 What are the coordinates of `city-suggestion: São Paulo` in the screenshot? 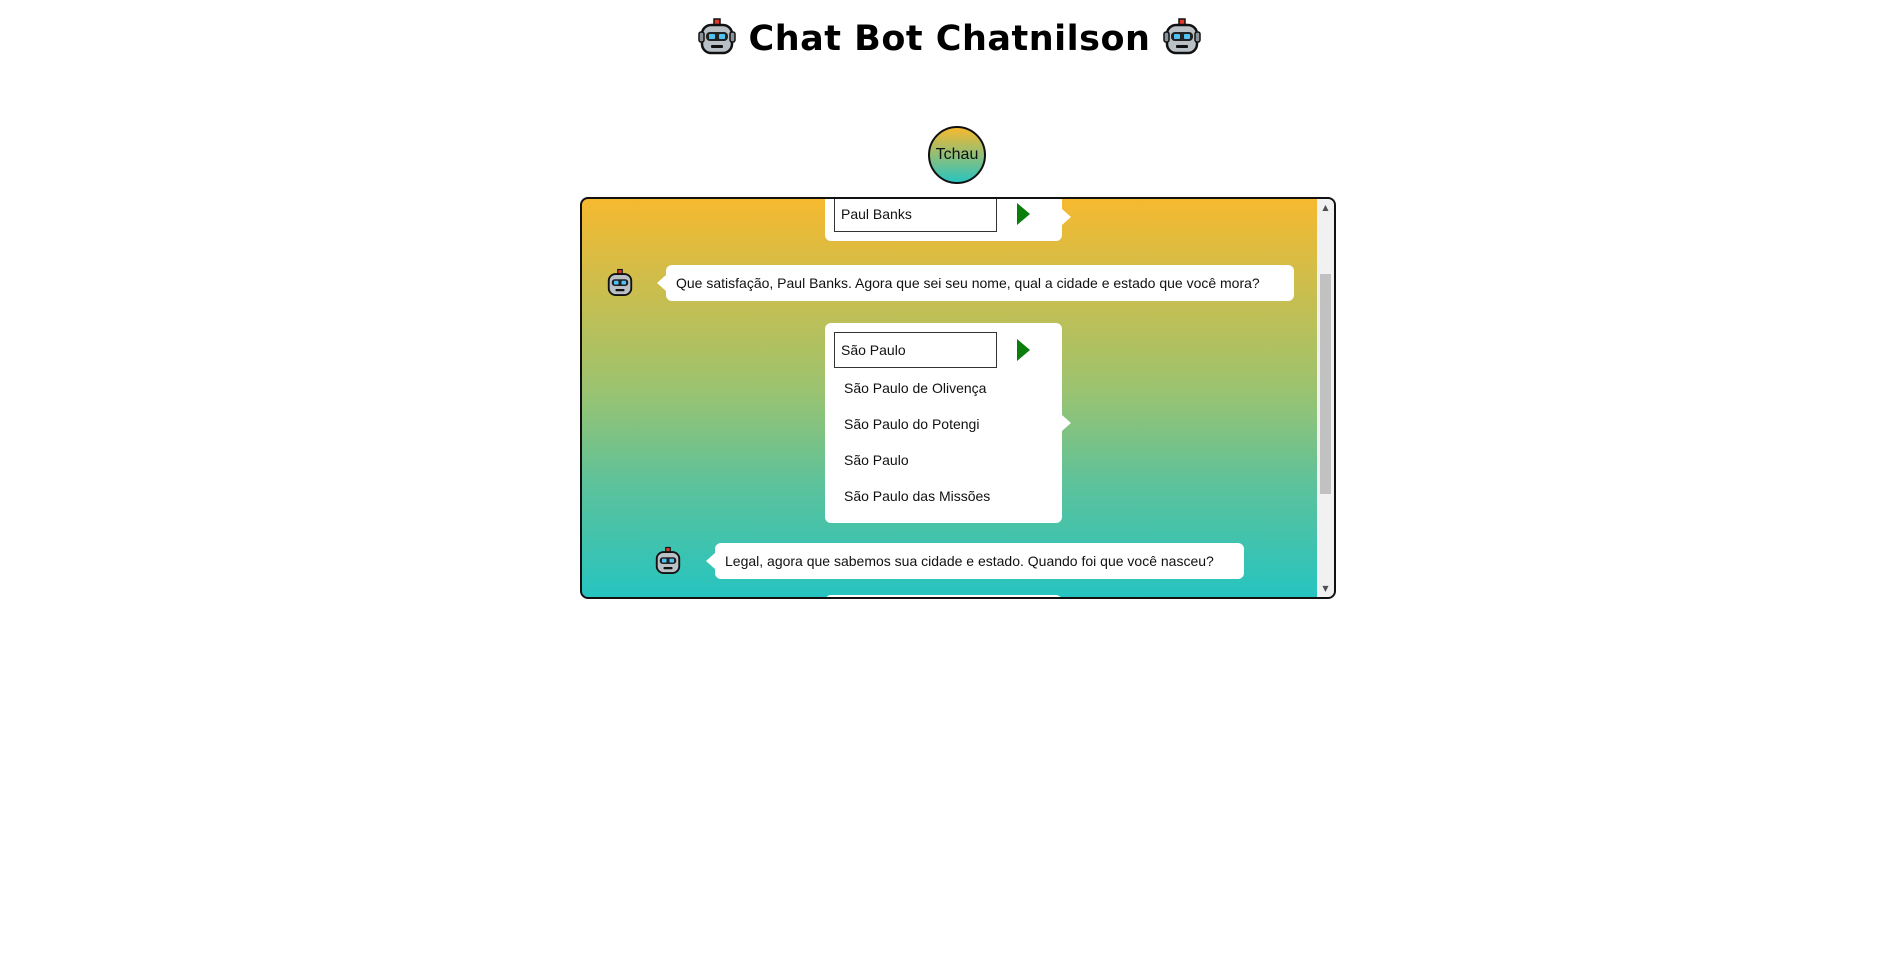 It's located at (876, 460).